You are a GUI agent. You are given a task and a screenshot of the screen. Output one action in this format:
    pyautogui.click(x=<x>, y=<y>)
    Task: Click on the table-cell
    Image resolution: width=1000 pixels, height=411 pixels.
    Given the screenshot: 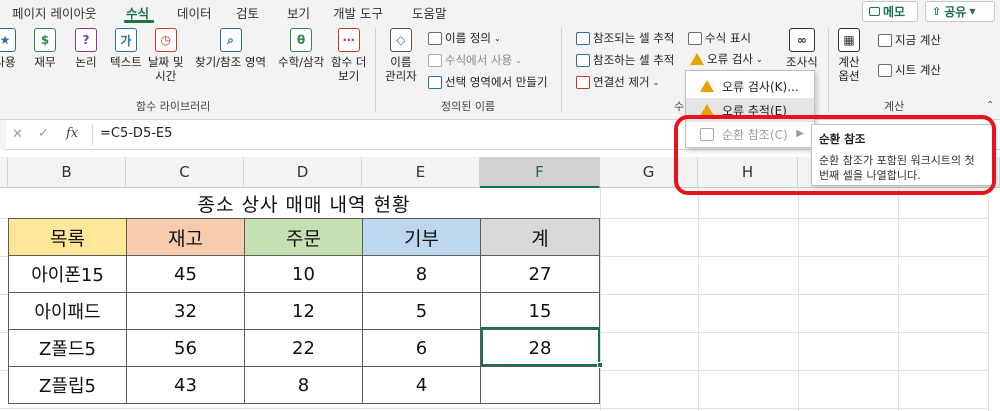 What is the action you would take?
    pyautogui.click(x=540, y=385)
    